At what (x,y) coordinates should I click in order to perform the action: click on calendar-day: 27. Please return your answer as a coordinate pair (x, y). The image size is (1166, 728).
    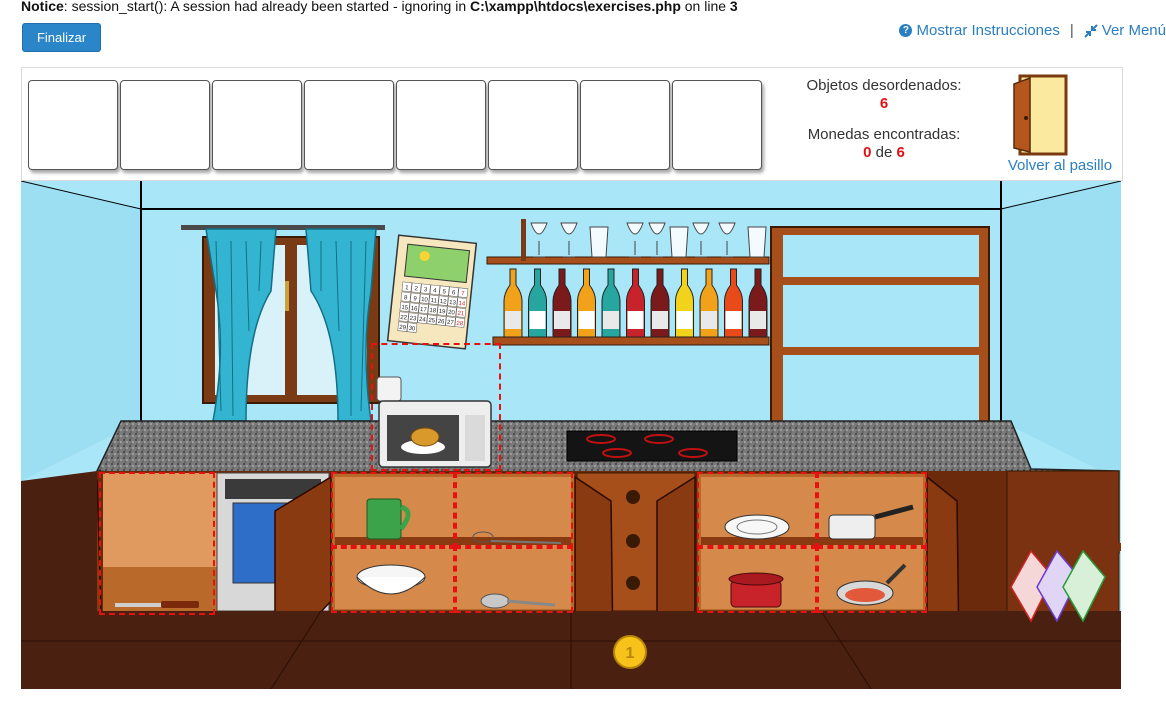
    Looking at the image, I should click on (451, 323).